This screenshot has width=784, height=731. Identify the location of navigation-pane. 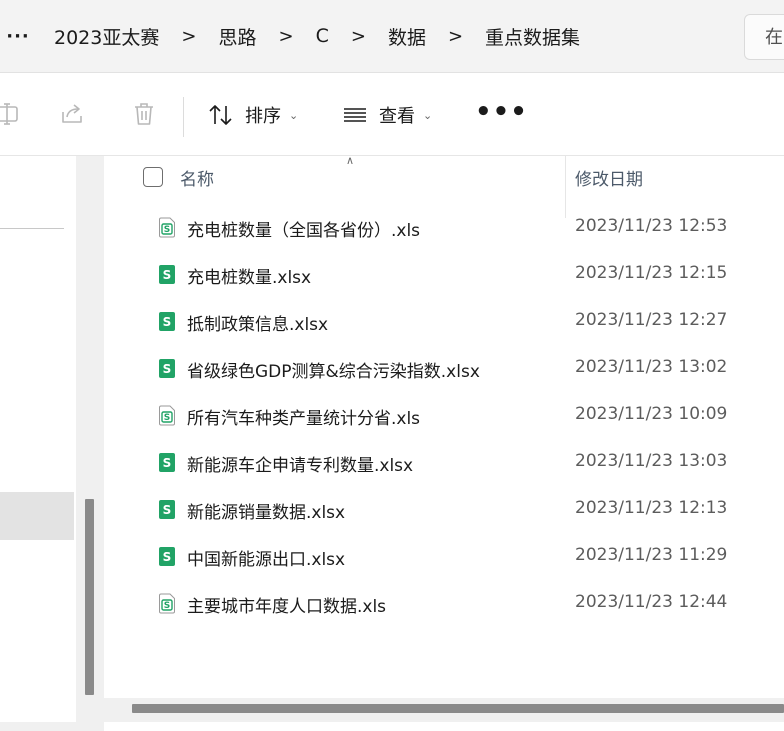
(52, 443).